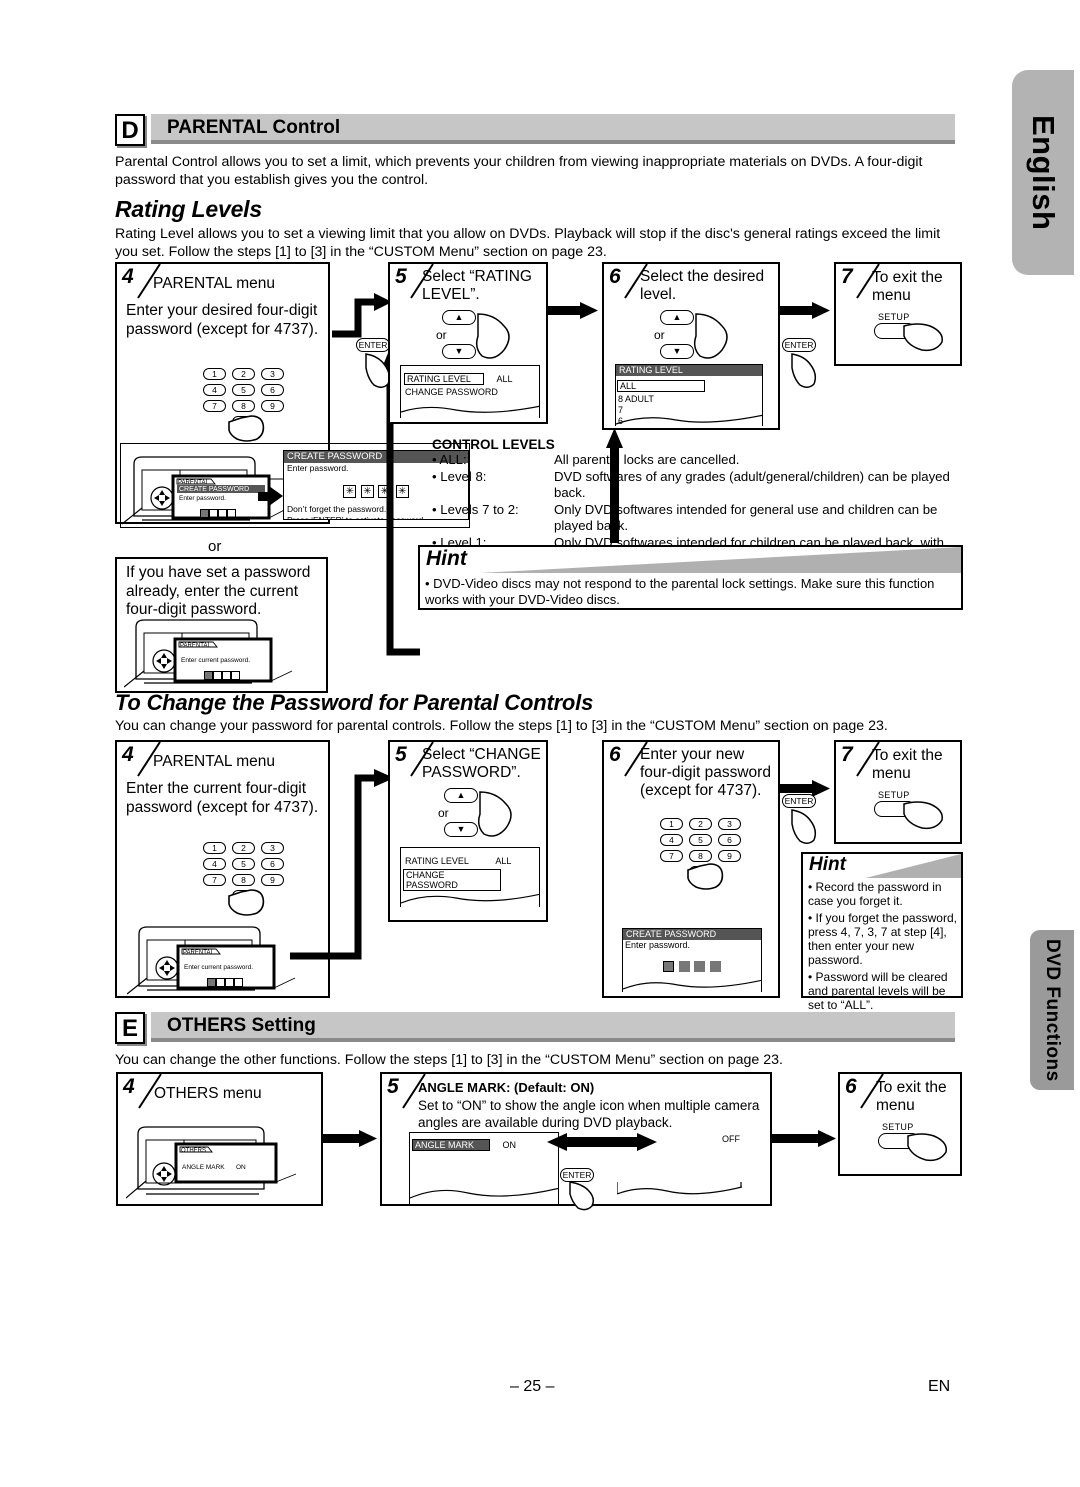 The image size is (1080, 1487). I want to click on sidebar-tab-dvd-functions: DVD Functions, so click(1052, 1010).